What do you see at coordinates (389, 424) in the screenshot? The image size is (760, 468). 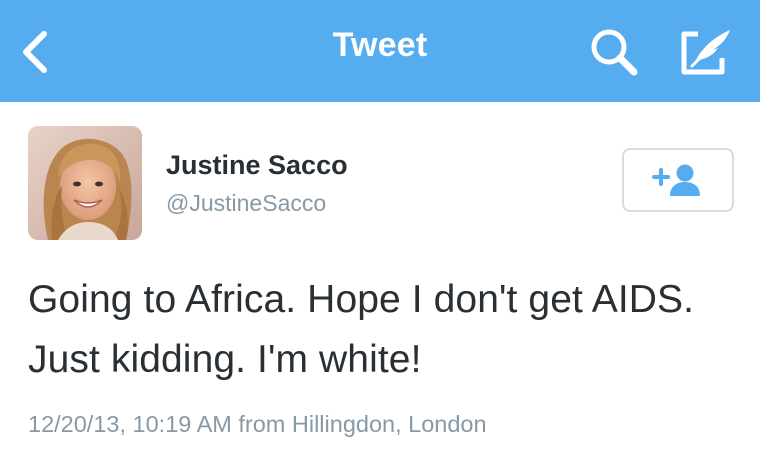 I see `tweet-location: Hillingdon, London` at bounding box center [389, 424].